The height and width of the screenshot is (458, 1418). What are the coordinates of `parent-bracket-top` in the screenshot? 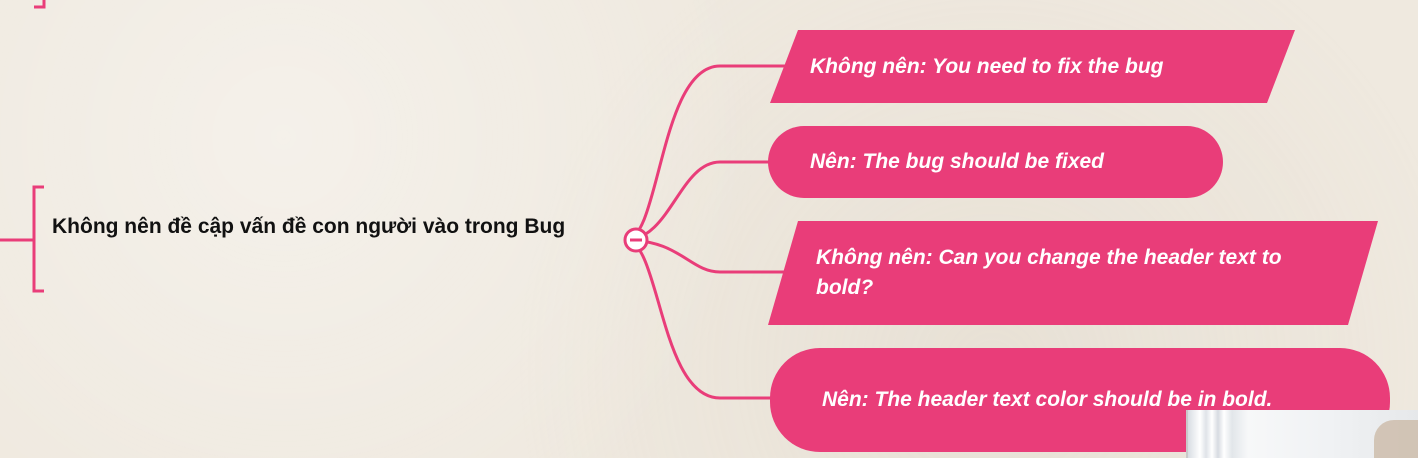 It's located at (40, 4).